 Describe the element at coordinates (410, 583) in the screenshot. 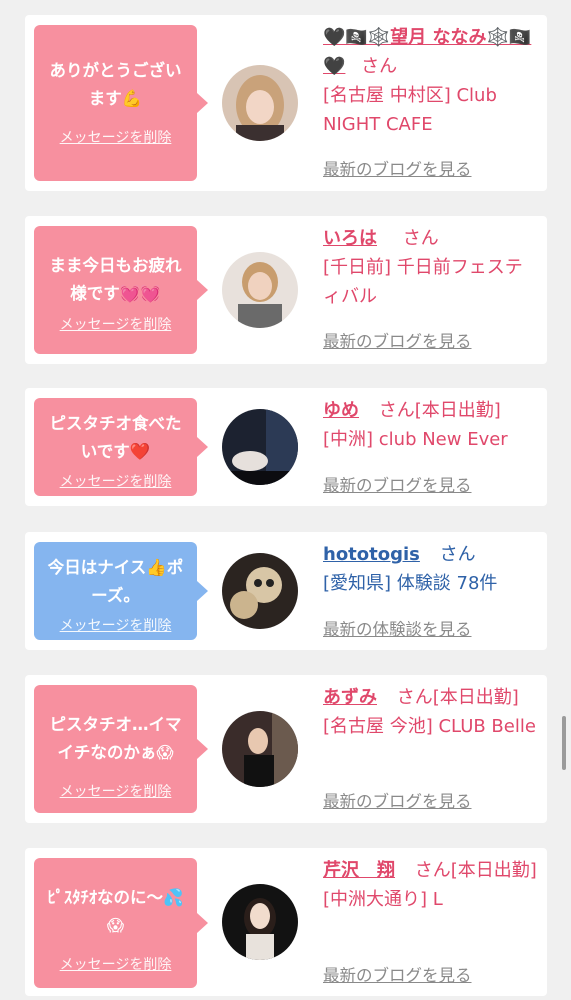

I see `shop-label: [愛知県] 体験談 78件` at that location.